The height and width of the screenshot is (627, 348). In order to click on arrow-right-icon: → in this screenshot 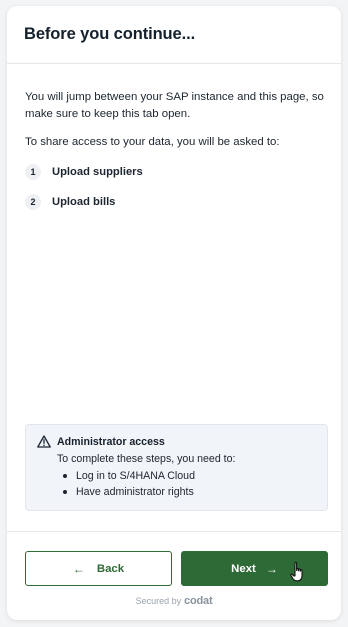, I will do `click(271, 568)`.